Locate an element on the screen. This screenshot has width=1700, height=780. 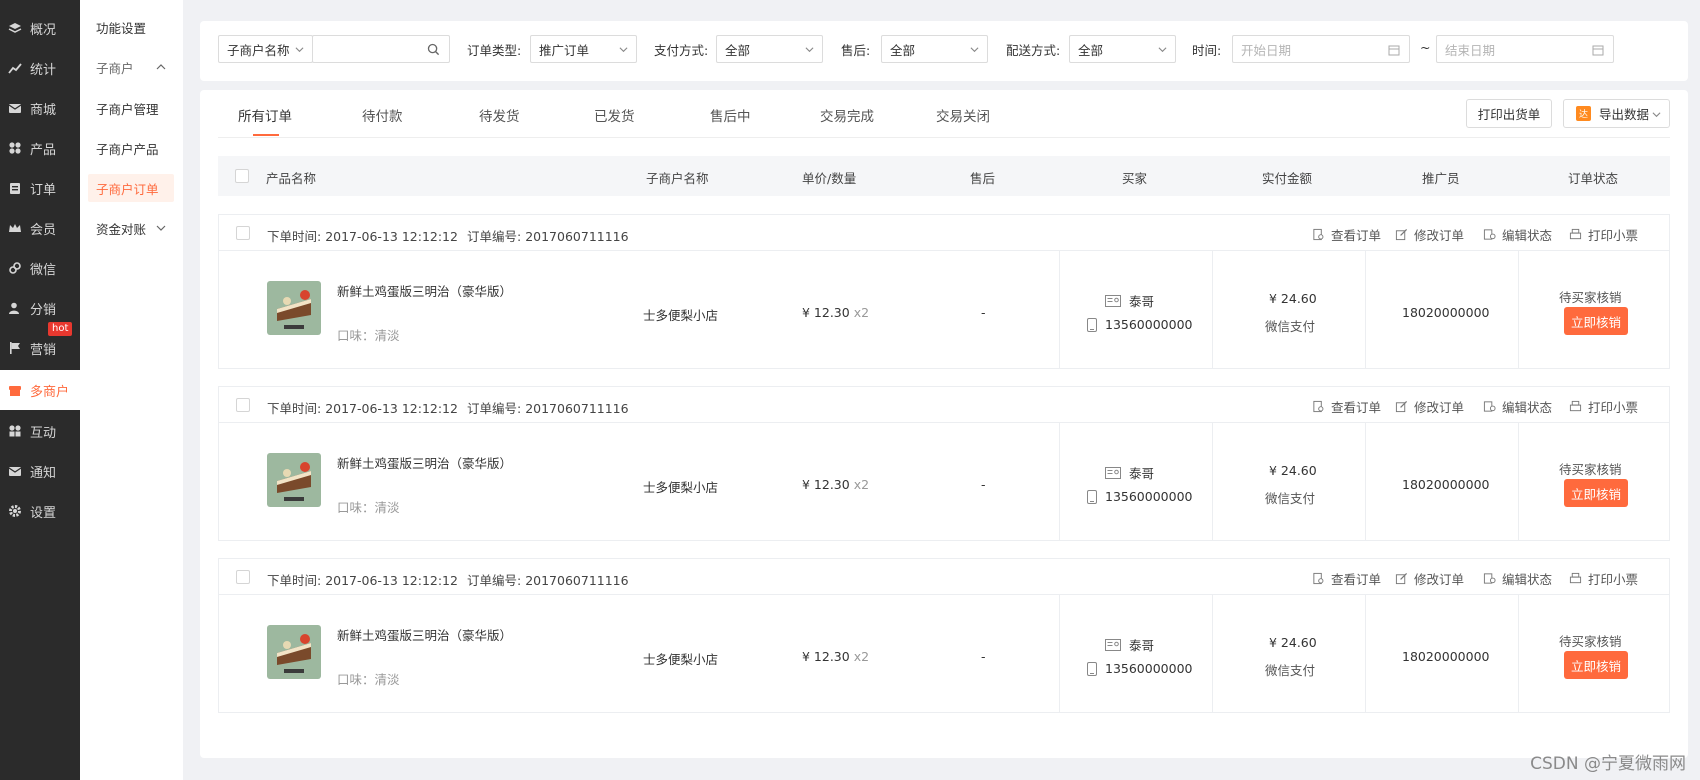
start-date-input: 开始日期 is located at coordinates (1321, 49).